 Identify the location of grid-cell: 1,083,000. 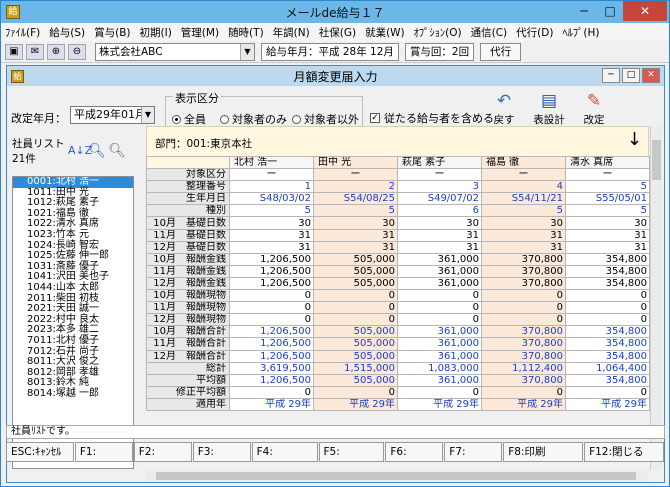
(439, 368).